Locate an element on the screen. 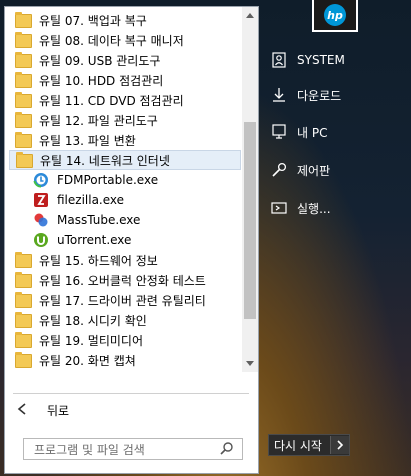  hp-logo-icon: hp is located at coordinates (335, 15).